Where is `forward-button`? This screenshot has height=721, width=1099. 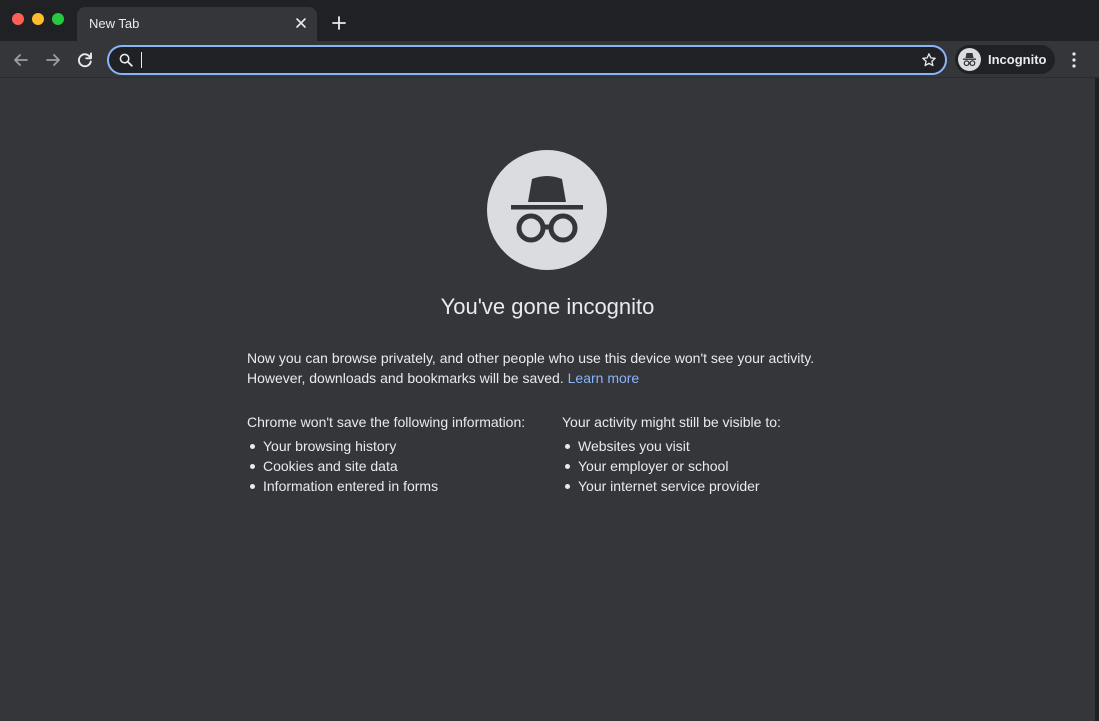 forward-button is located at coordinates (53, 60).